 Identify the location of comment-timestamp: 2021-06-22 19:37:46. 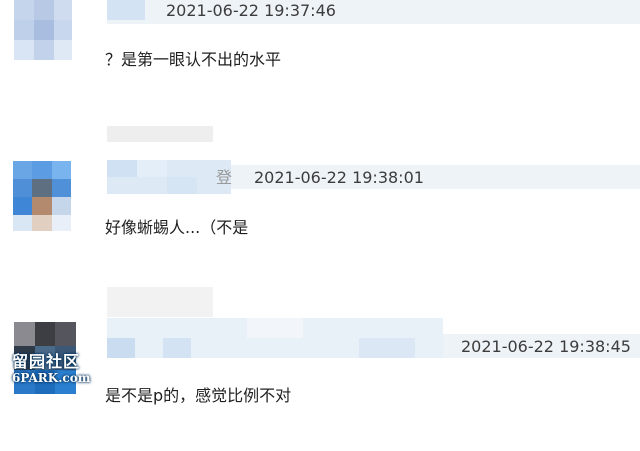
(251, 10).